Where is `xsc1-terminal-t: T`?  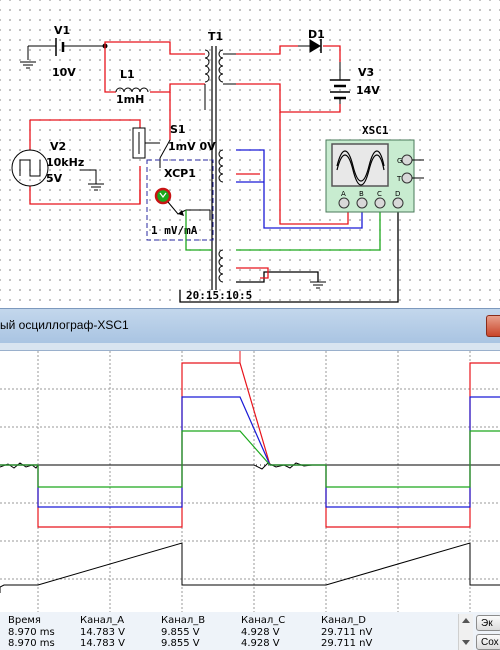
xsc1-terminal-t: T is located at coordinates (399, 179).